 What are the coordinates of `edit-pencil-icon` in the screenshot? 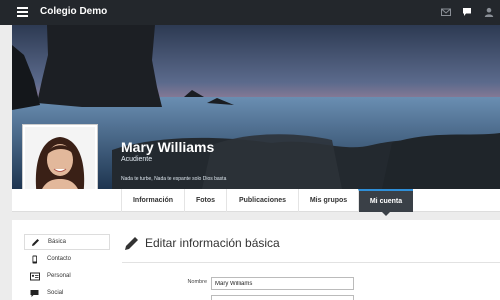 It's located at (131, 243).